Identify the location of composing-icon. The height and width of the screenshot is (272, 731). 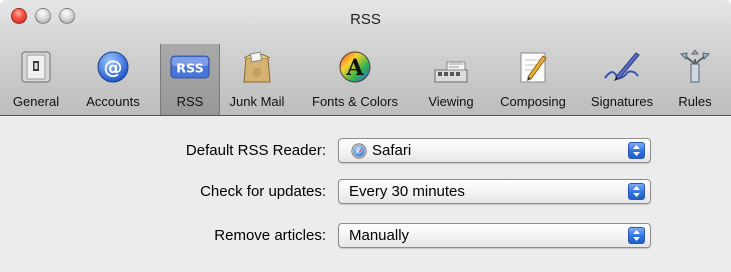
(533, 67).